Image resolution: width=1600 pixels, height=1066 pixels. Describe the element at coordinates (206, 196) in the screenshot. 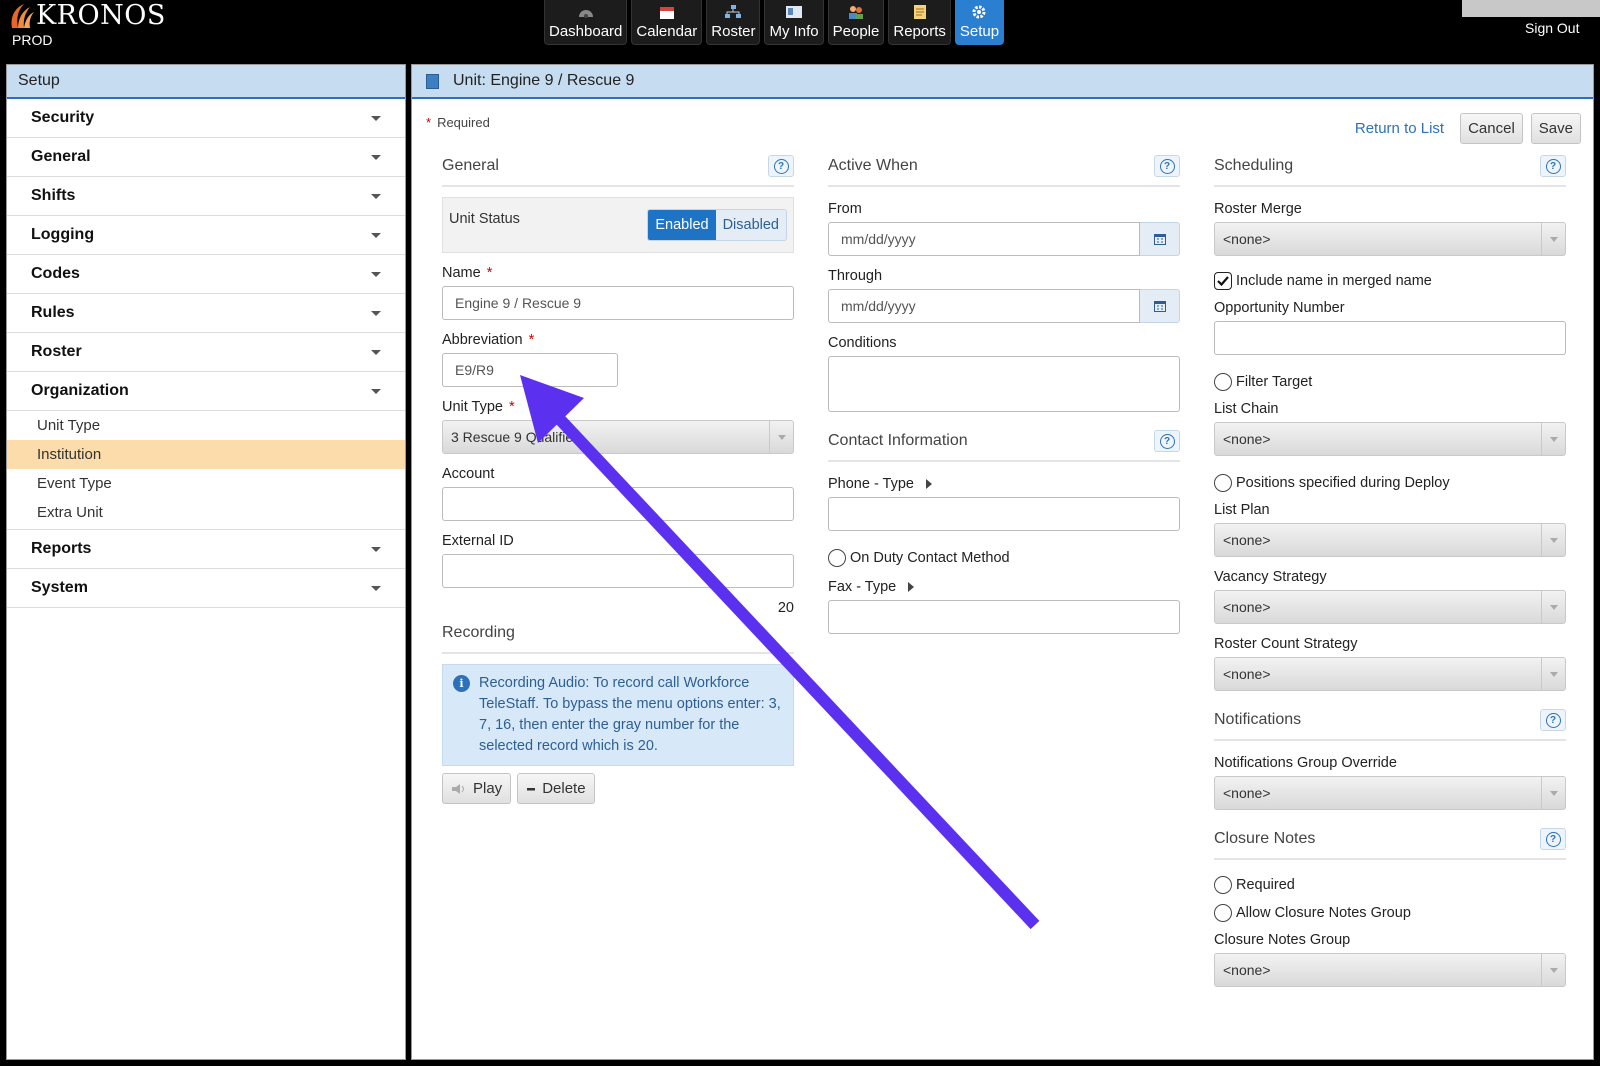

I see `sidebar-item-shifts: Shifts` at that location.